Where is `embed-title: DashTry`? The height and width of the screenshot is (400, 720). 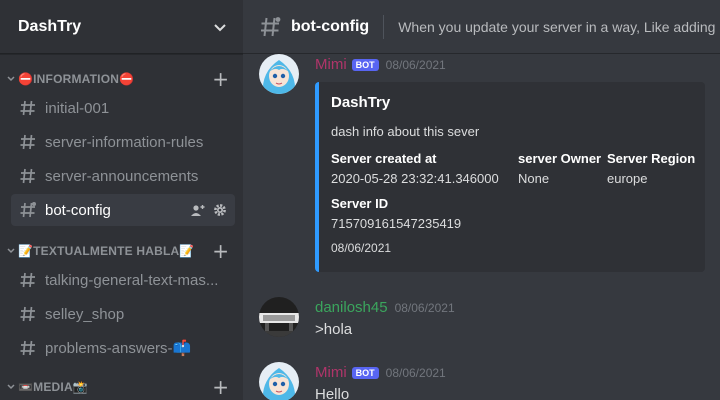 embed-title: DashTry is located at coordinates (361, 102).